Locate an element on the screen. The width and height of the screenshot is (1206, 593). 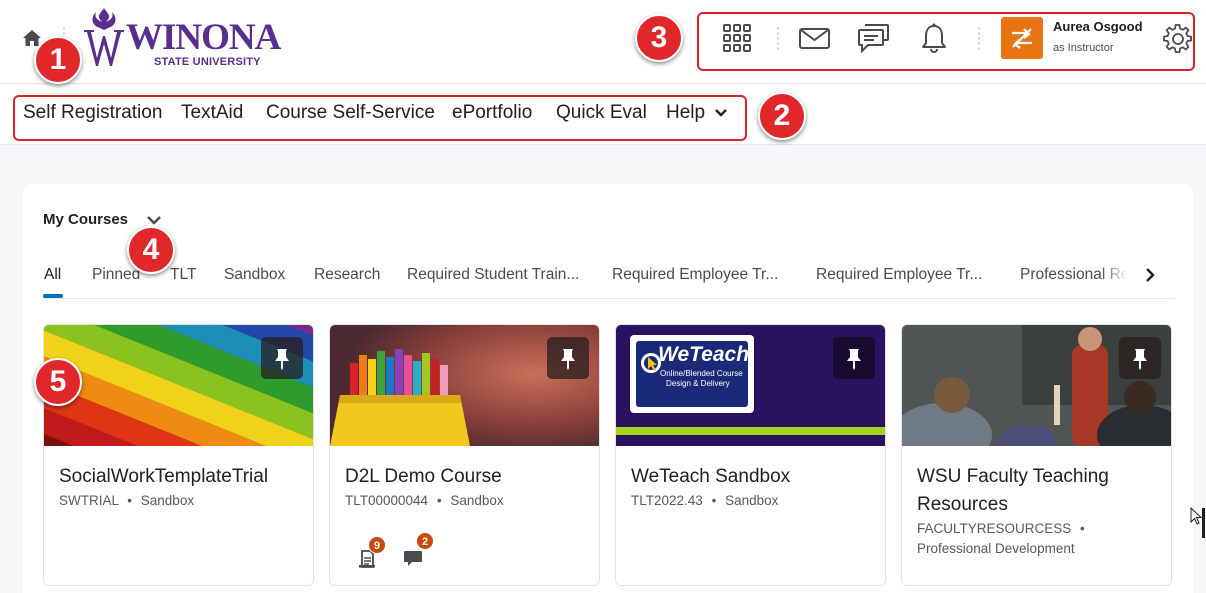
scrollbar-thumb is located at coordinates (1203, 523).